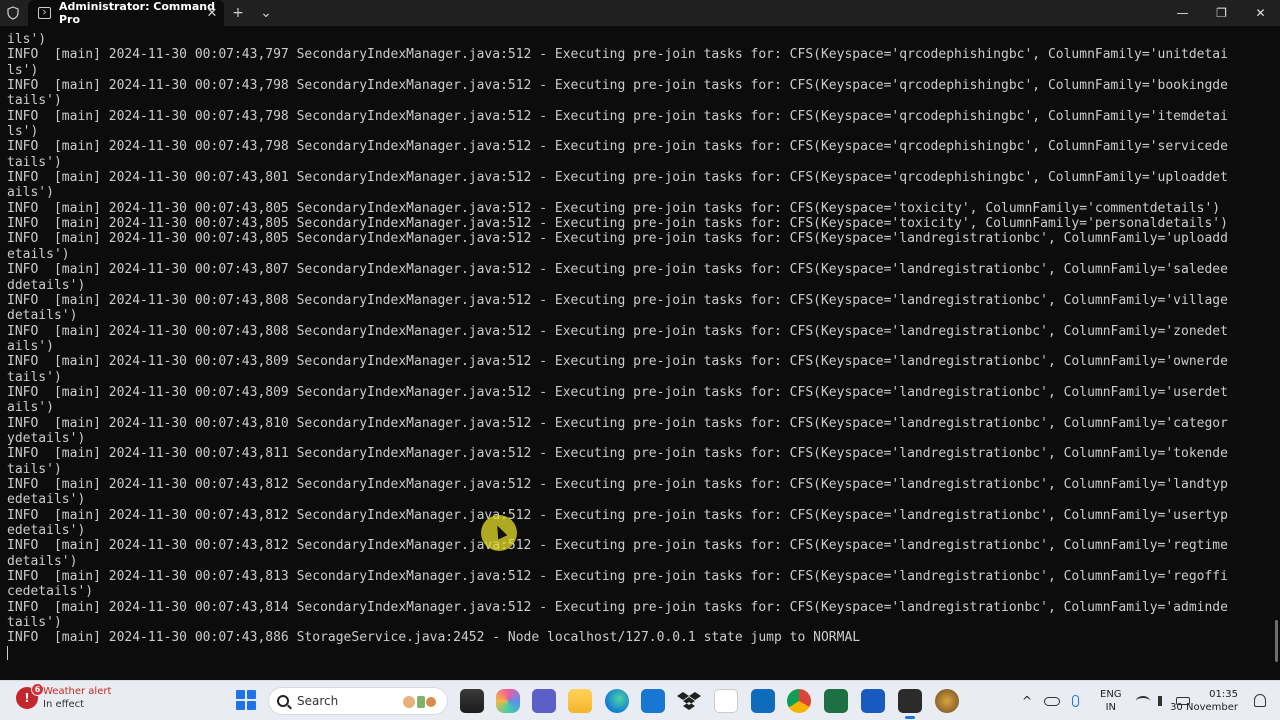 The height and width of the screenshot is (720, 1280). What do you see at coordinates (910, 704) in the screenshot?
I see `terminal-app-icon` at bounding box center [910, 704].